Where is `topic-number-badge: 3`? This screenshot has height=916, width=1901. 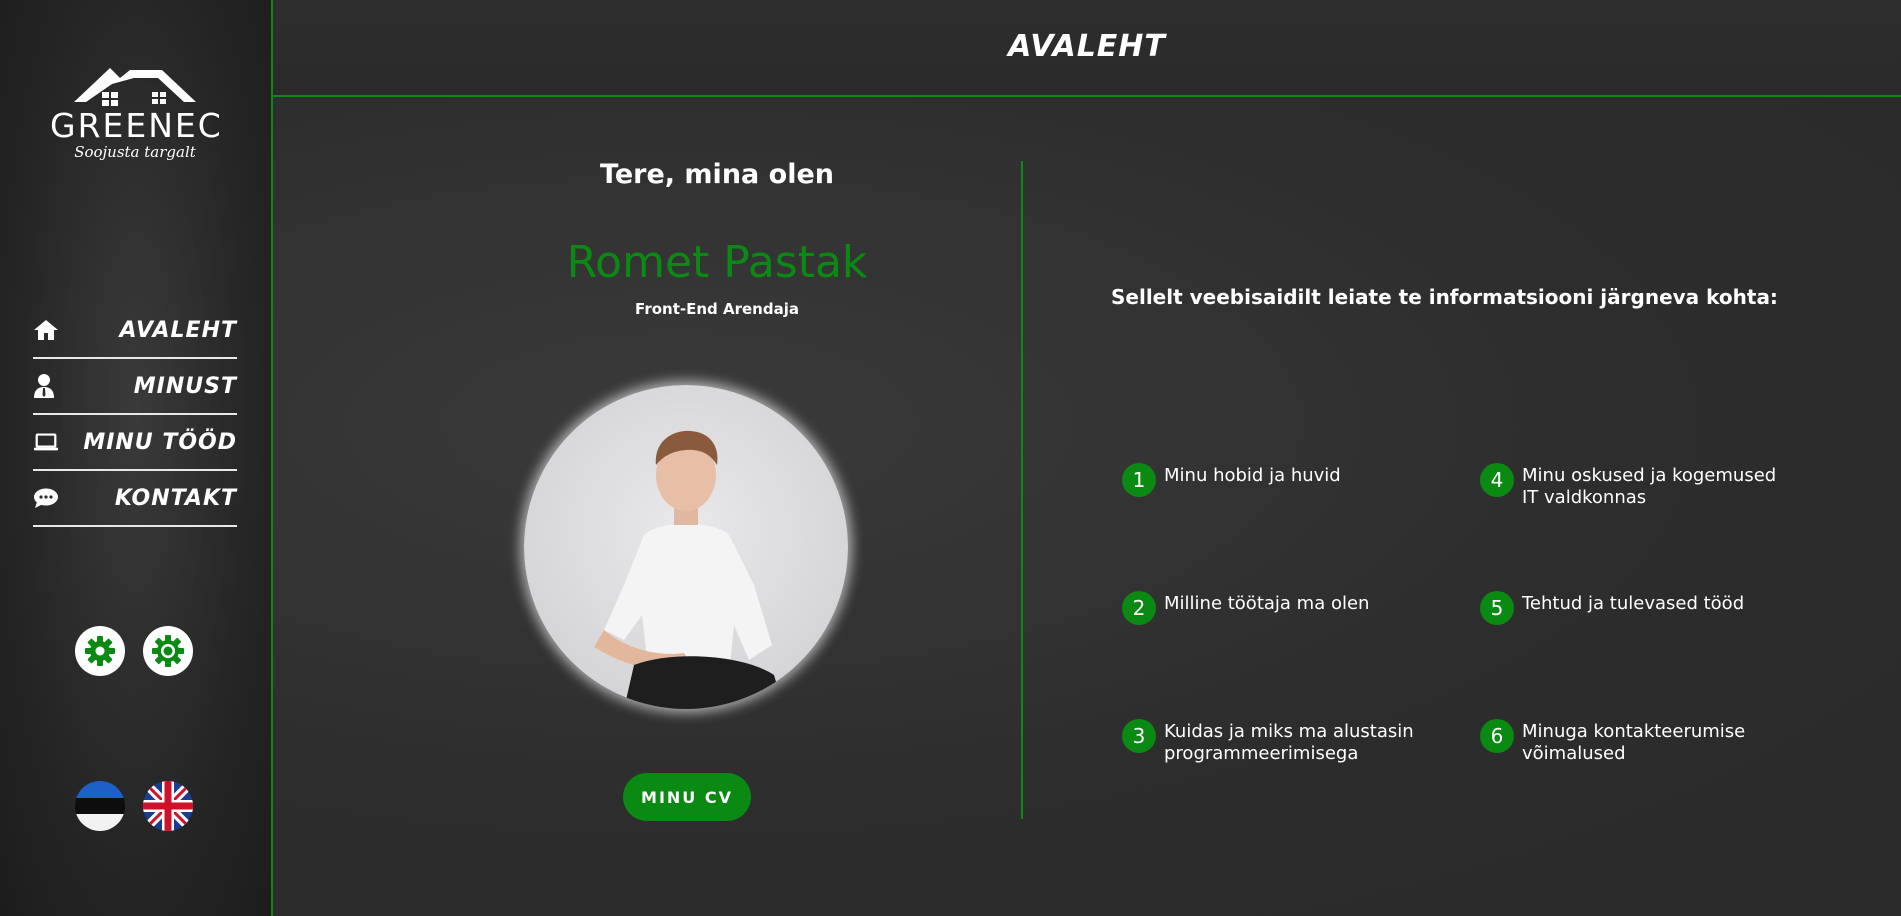
topic-number-badge: 3 is located at coordinates (1139, 736).